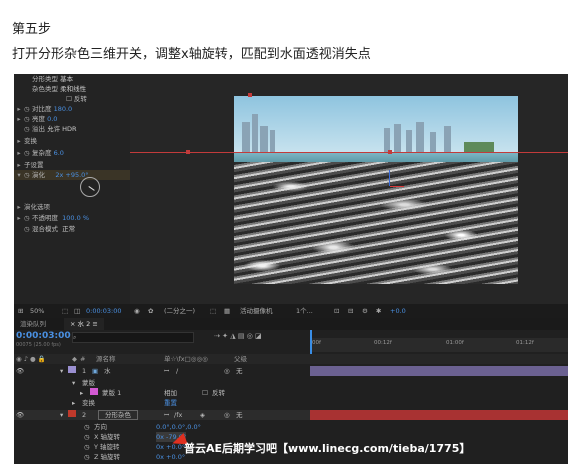 This screenshot has width=568, height=464. Describe the element at coordinates (72, 324) in the screenshot. I see `close-icon: ×` at that location.